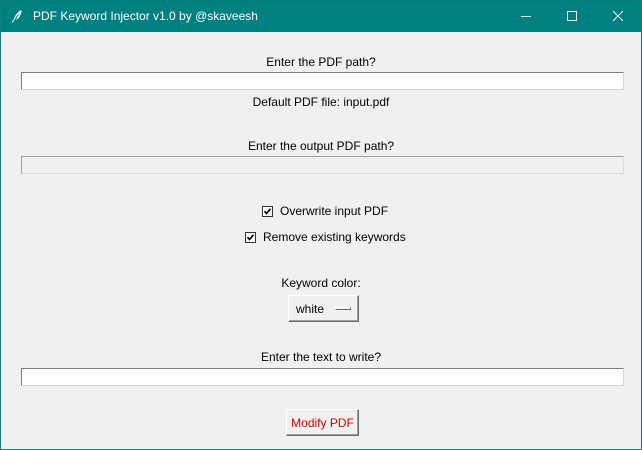 This screenshot has height=450, width=642. What do you see at coordinates (322, 165) in the screenshot?
I see `output-path-input` at bounding box center [322, 165].